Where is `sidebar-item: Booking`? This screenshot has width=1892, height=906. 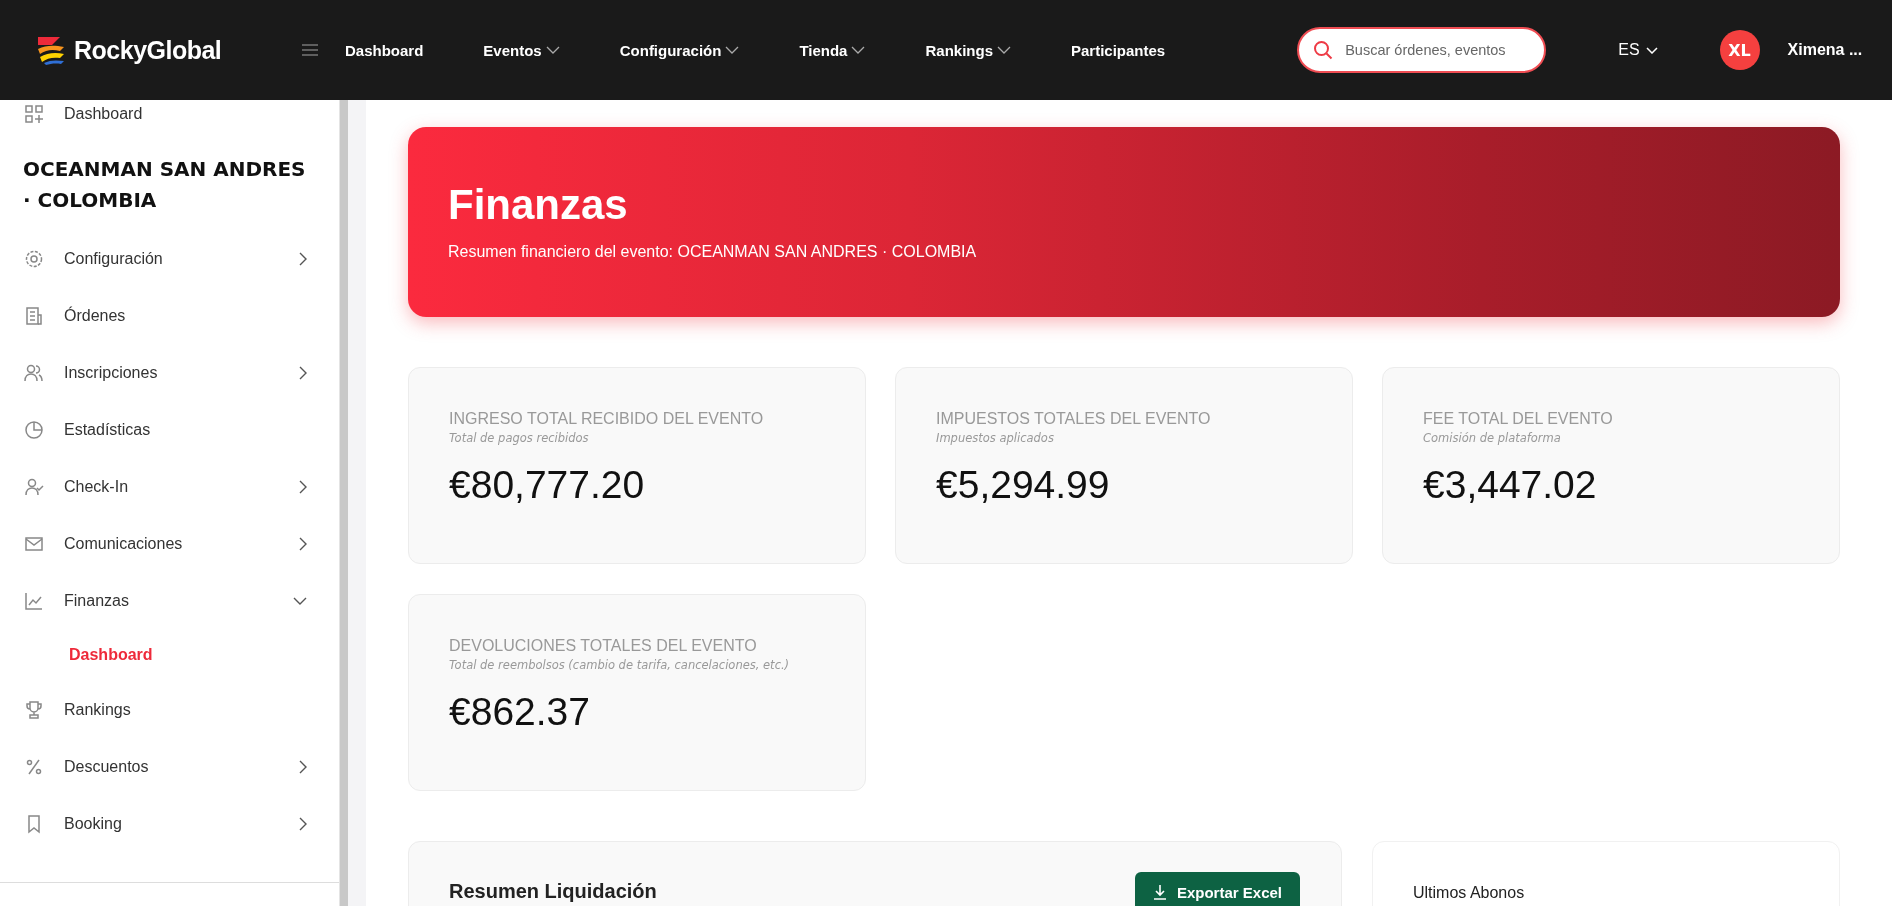
sidebar-item: Booking is located at coordinates (169, 823).